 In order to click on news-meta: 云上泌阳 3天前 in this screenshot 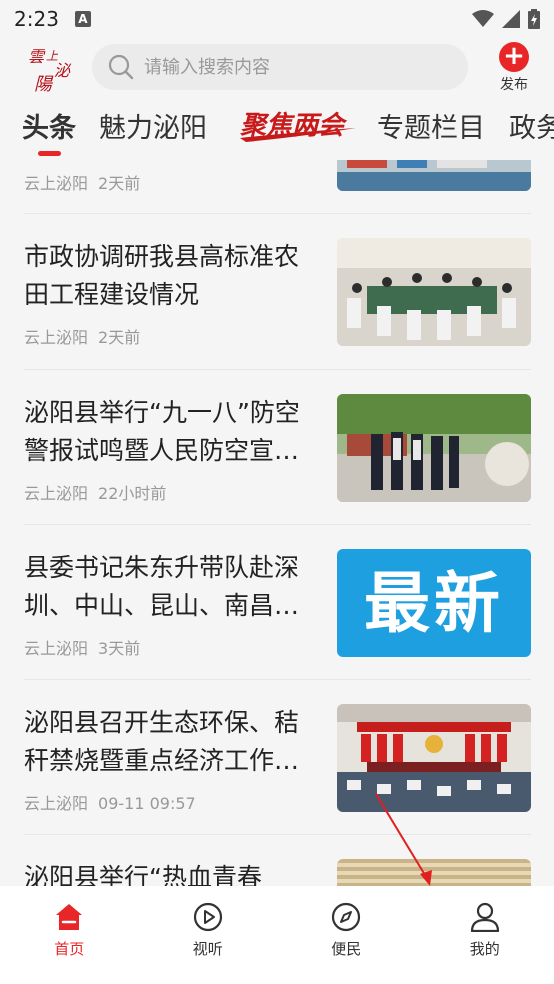, I will do `click(82, 647)`.